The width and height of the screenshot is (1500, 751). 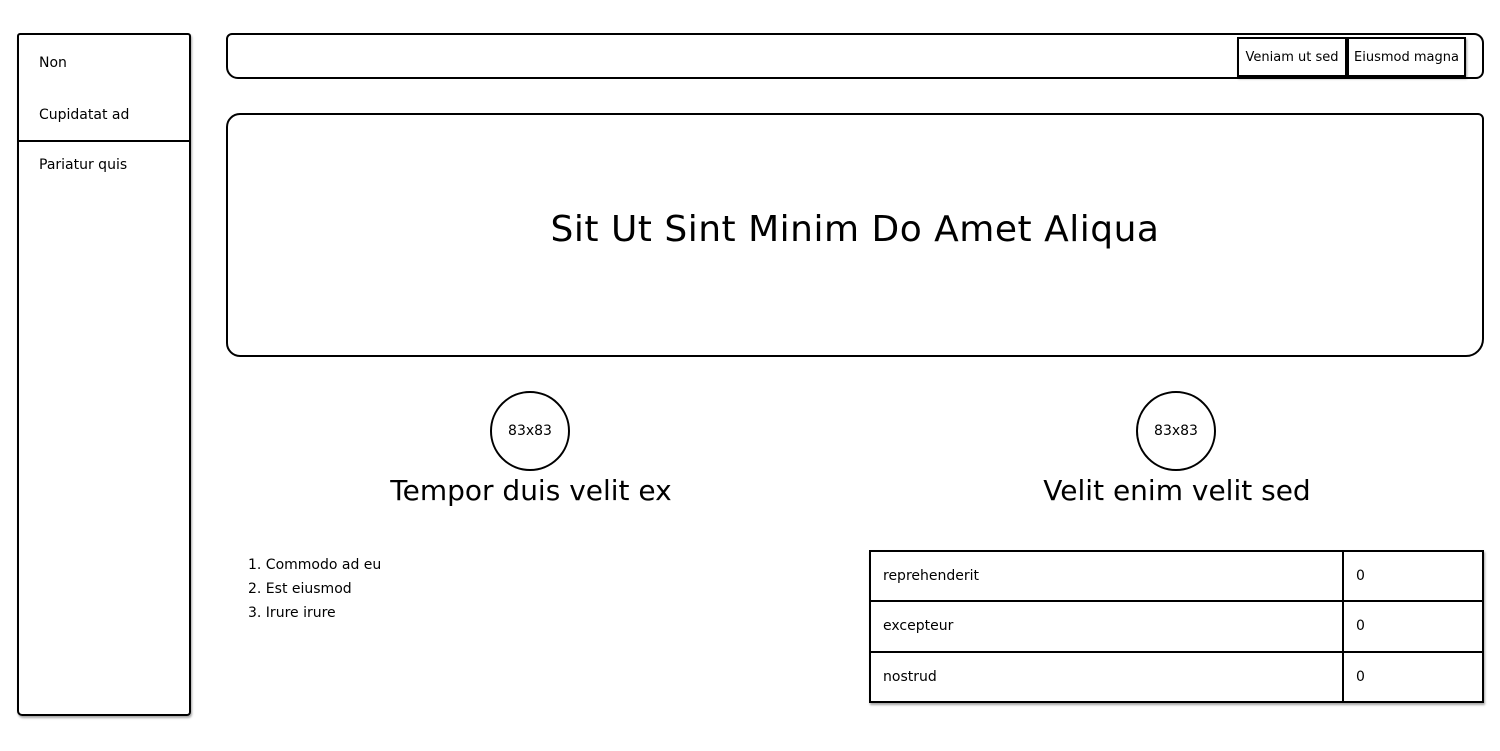 What do you see at coordinates (292, 613) in the screenshot?
I see `list-item: 3. Irure irure` at bounding box center [292, 613].